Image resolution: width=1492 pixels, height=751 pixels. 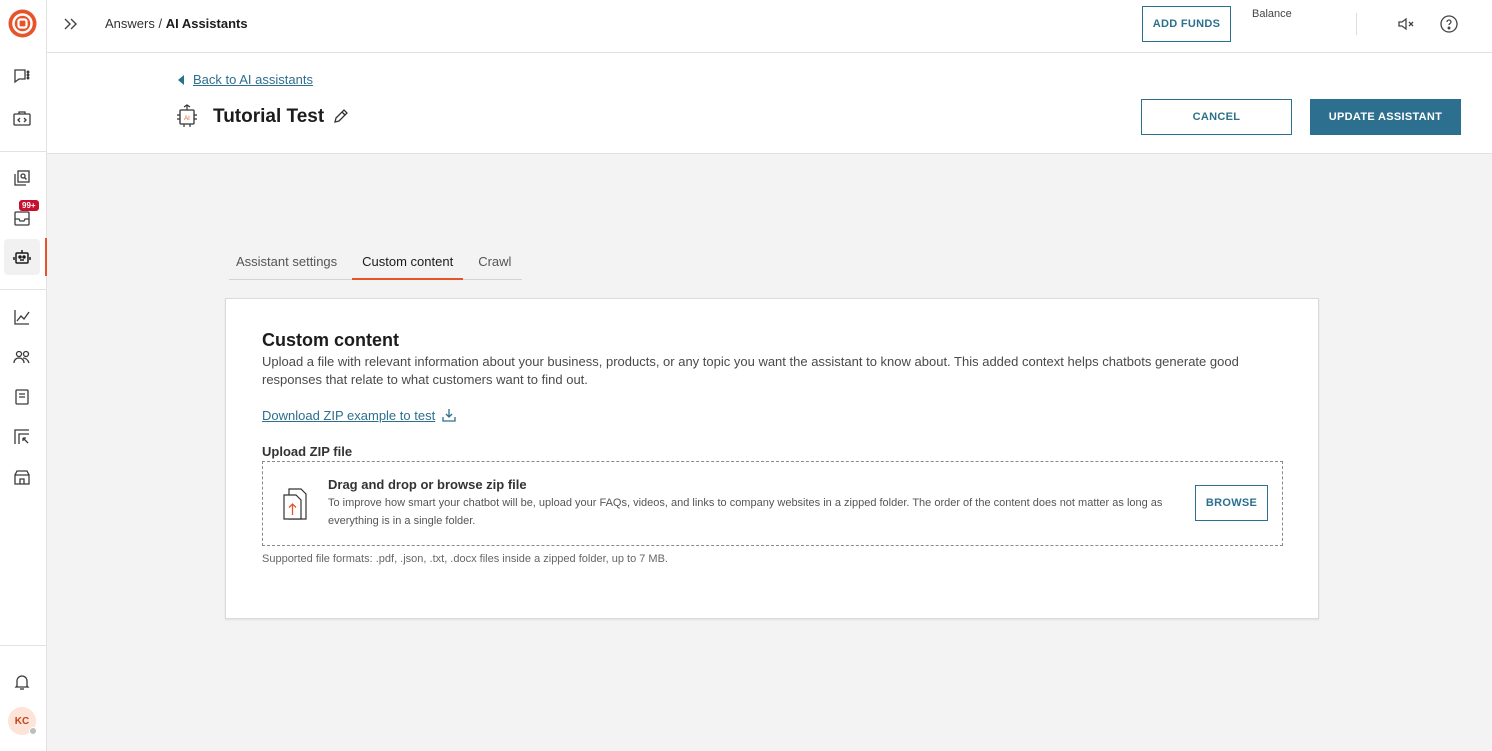 What do you see at coordinates (22, 118) in the screenshot?
I see `code-briefcase-icon` at bounding box center [22, 118].